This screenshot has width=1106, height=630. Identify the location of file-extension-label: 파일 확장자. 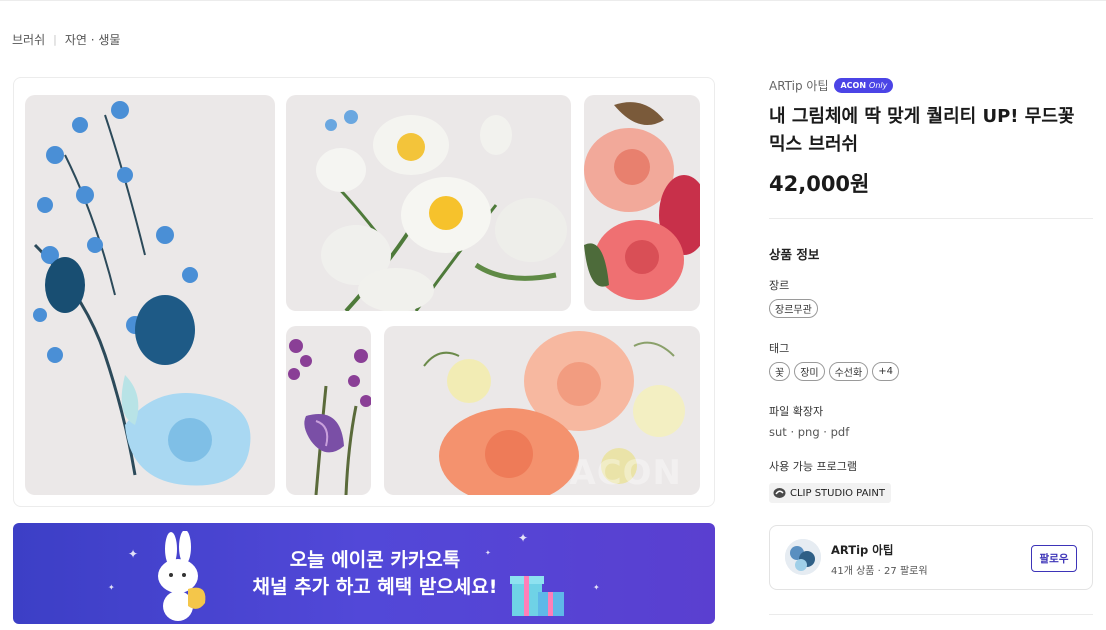
(796, 411).